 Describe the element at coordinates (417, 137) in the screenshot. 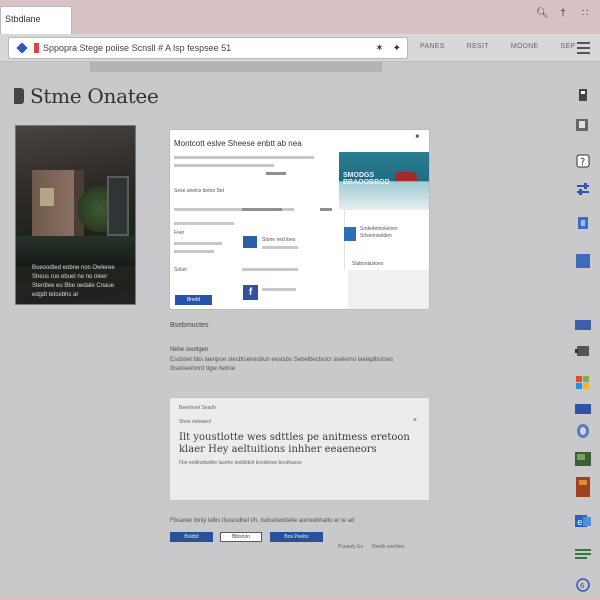

I see `screenshot-close-icon: ■` at that location.